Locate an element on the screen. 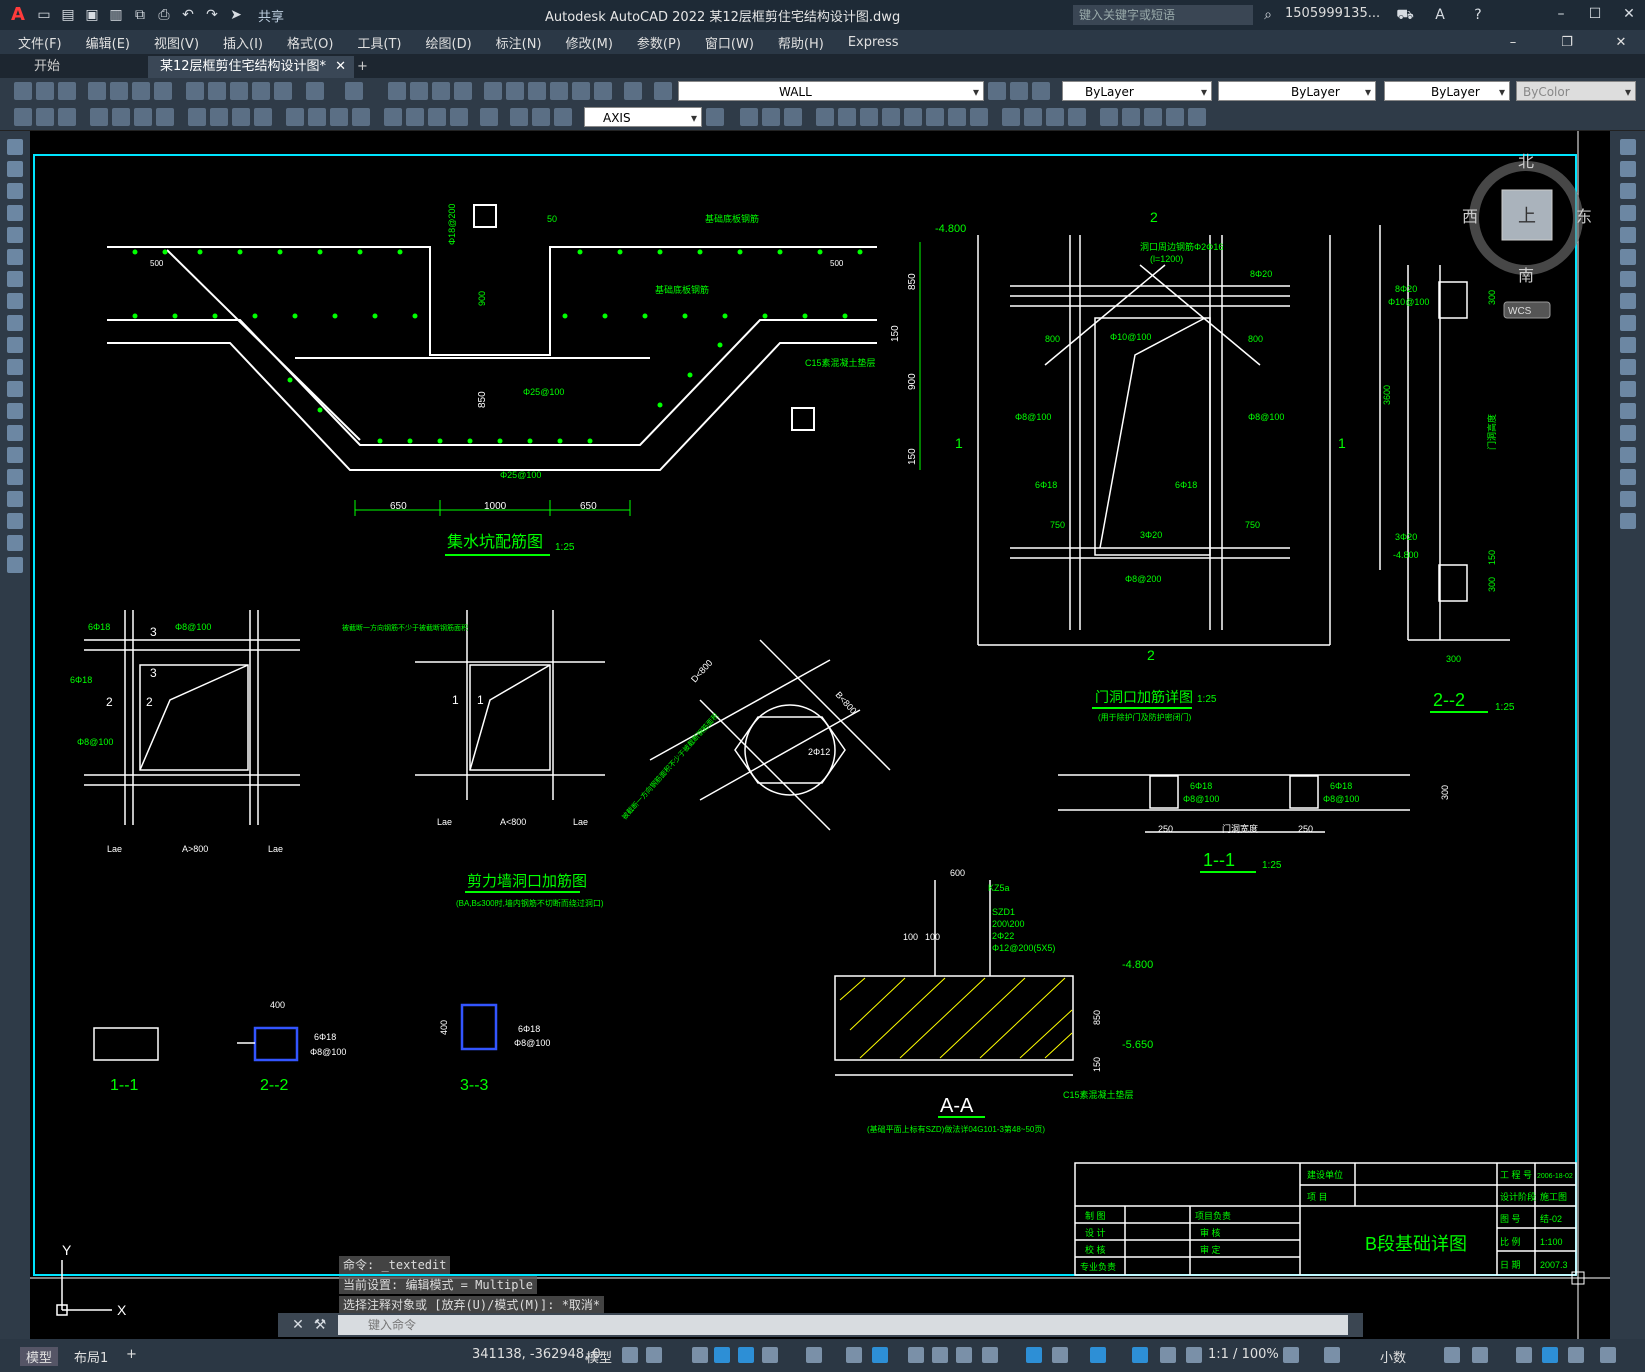 This screenshot has height=1372, width=1645. revcloud-icon is located at coordinates (15, 301).